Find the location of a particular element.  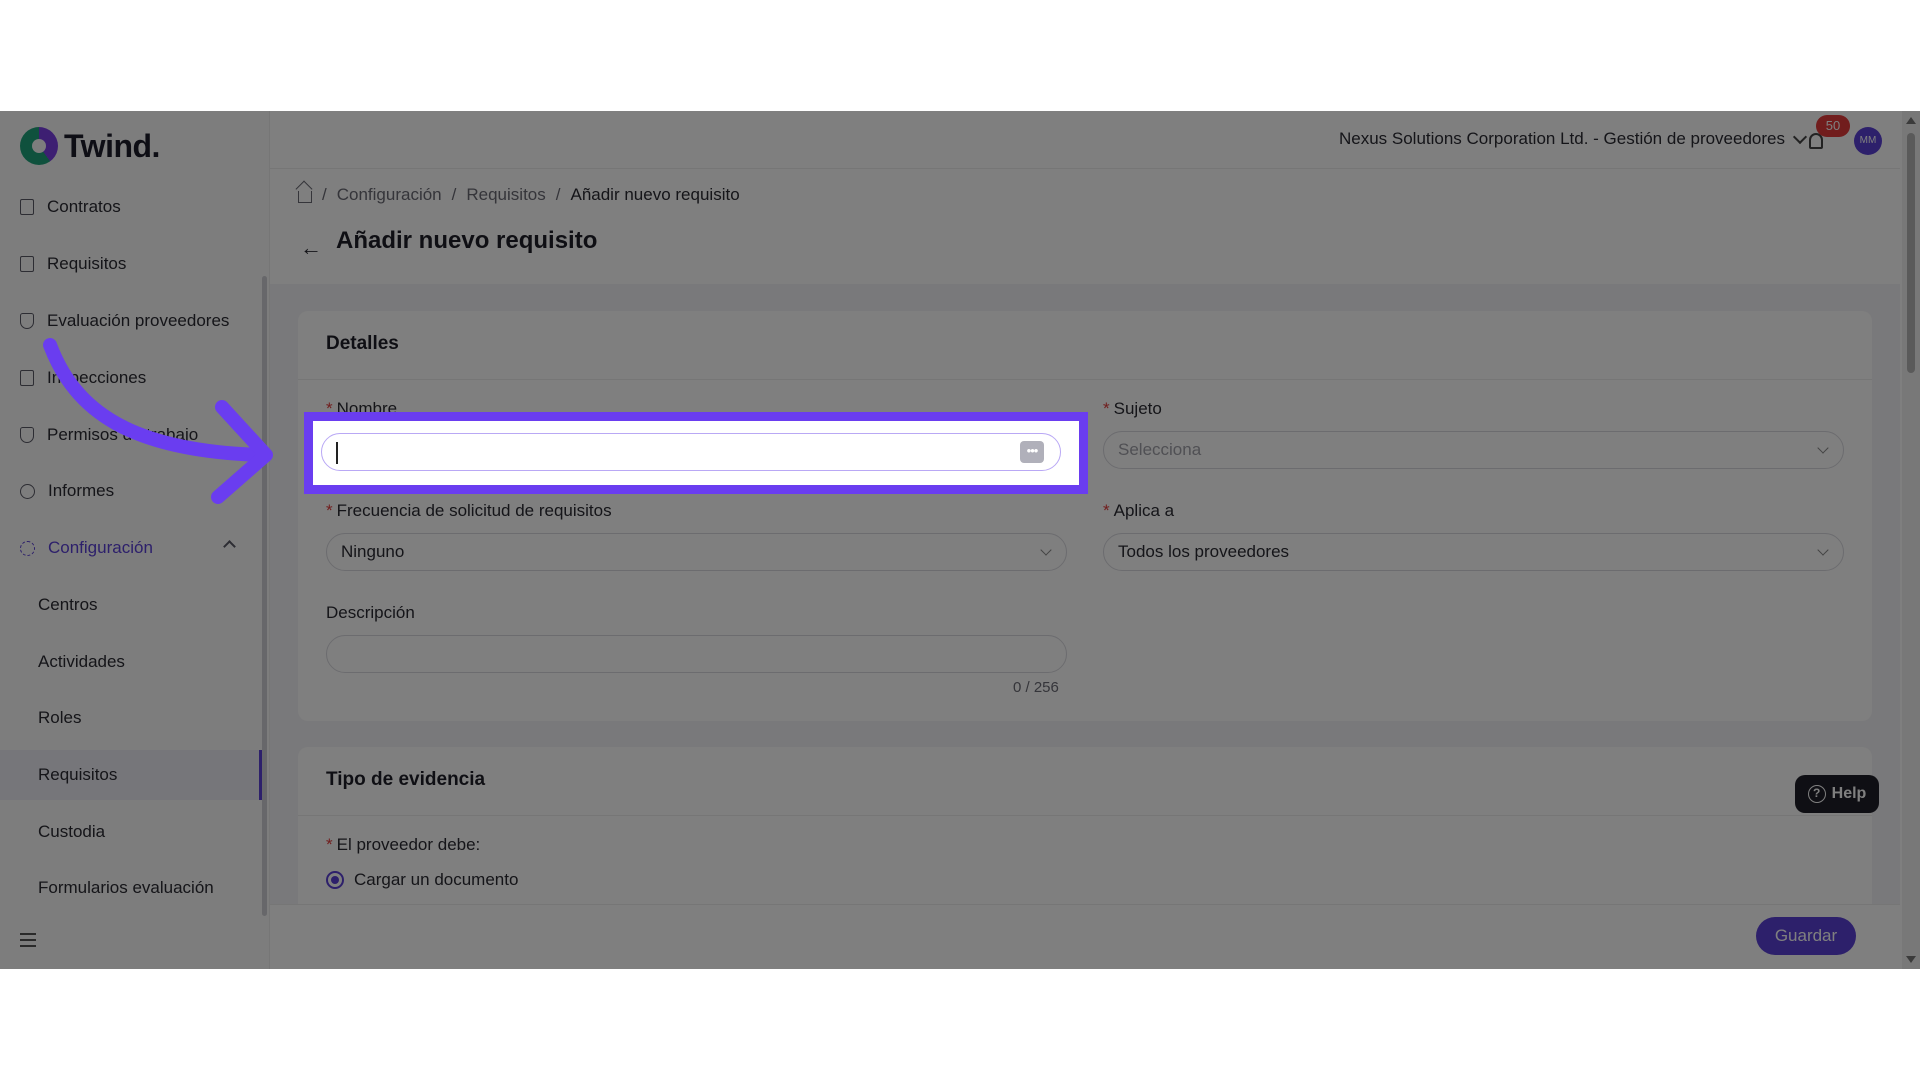

aplica-value: Todos los proveedores is located at coordinates (1204, 551).